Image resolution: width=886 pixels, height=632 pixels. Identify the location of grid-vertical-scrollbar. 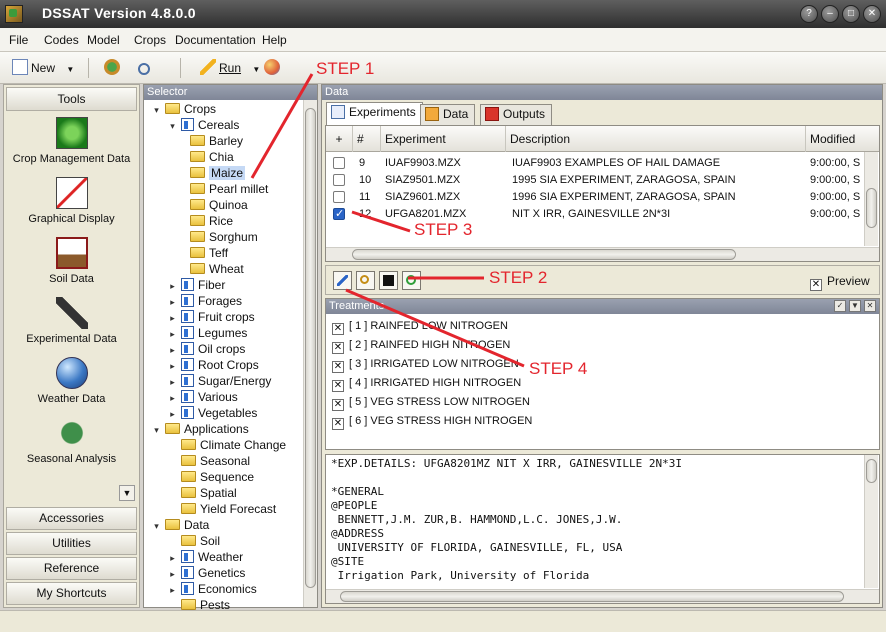
(871, 199).